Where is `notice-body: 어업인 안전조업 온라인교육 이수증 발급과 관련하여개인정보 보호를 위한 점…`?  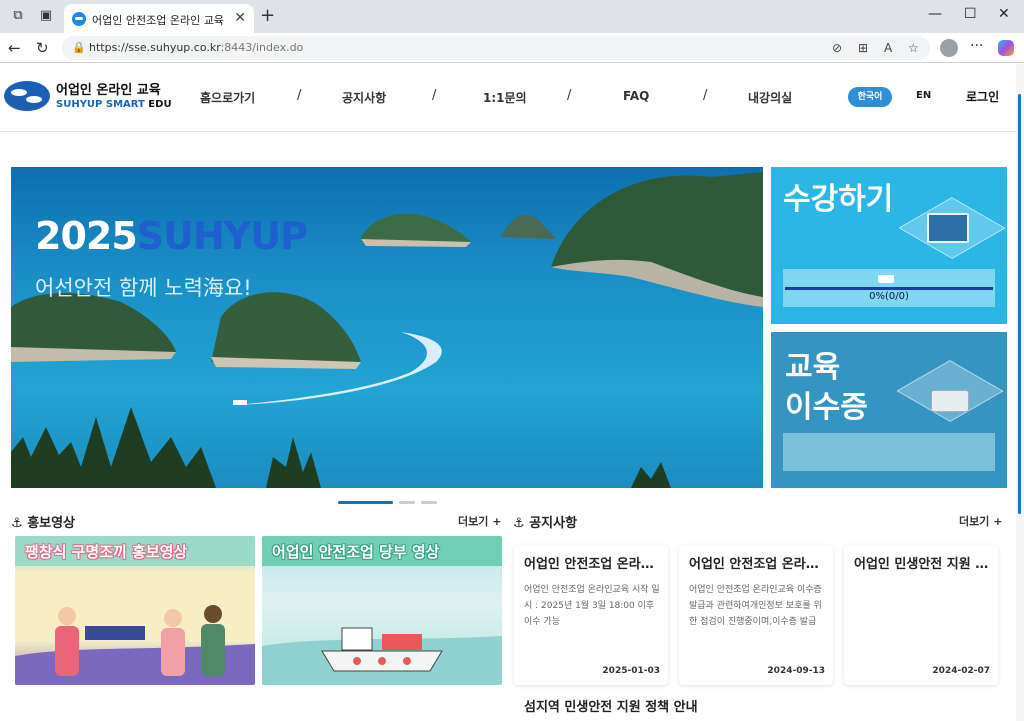 notice-body: 어업인 안전조업 온라인교육 이수증 발급과 관련하여개인정보 보호를 위한 점… is located at coordinates (755, 606).